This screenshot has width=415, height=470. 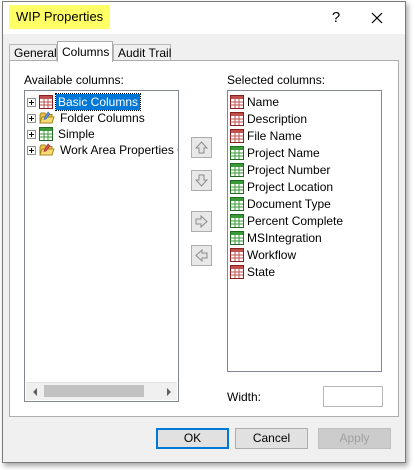 I want to click on selected-column-label: Project Number, so click(x=289, y=170).